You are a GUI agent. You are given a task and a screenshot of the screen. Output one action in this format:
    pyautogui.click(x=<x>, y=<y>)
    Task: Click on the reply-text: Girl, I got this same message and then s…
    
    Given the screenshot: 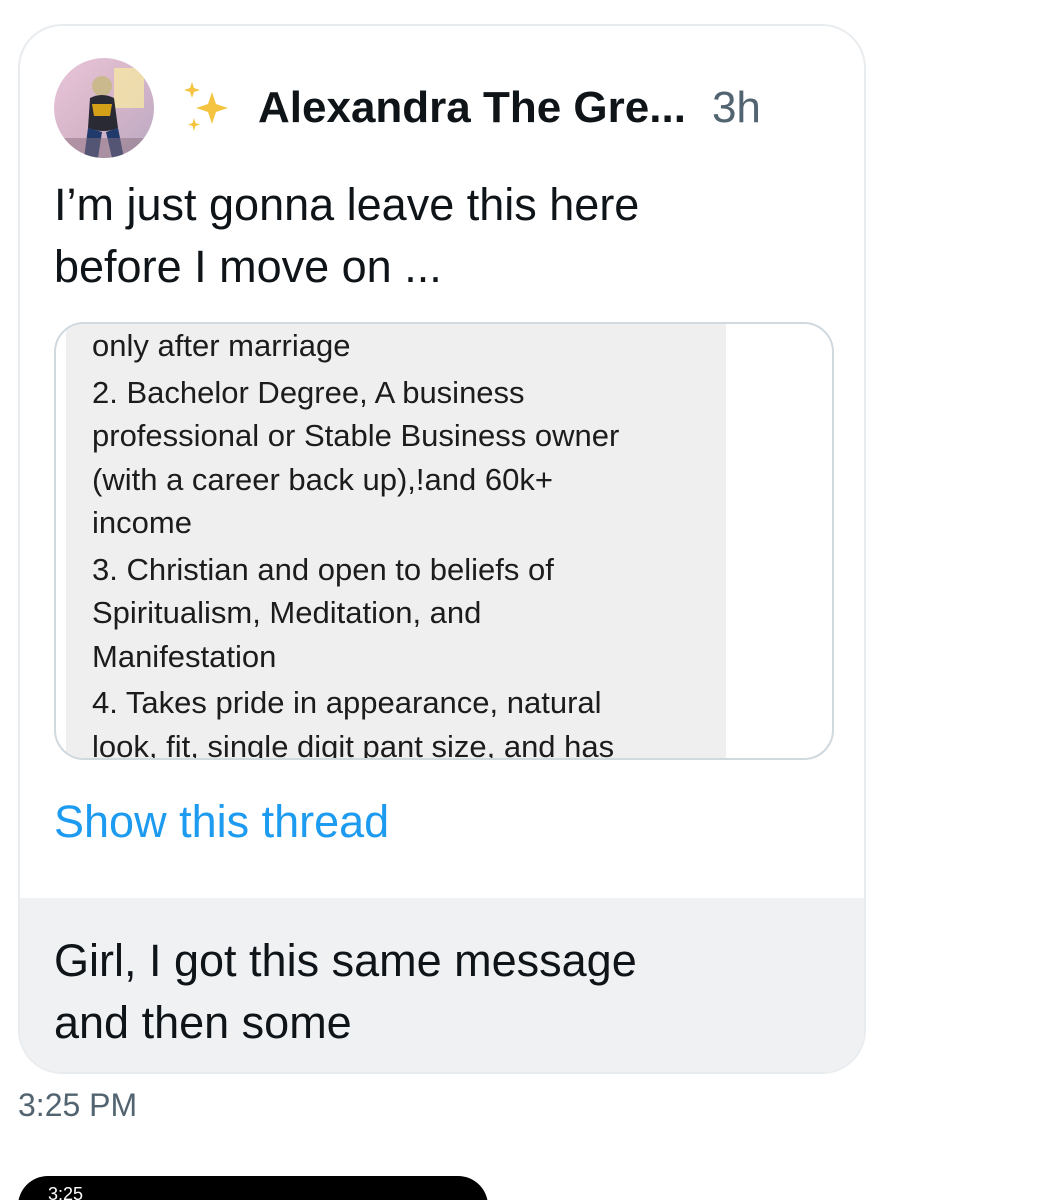 What is the action you would take?
    pyautogui.click(x=434, y=992)
    